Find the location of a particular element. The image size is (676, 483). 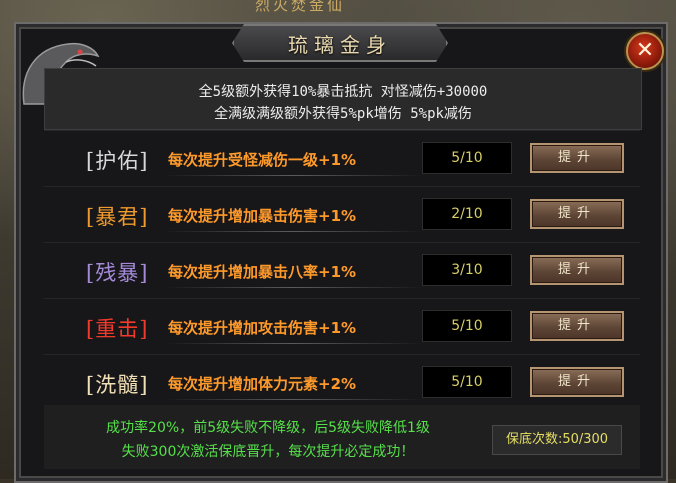

upgrade-description: 每次提升增加攻击伤害+1% is located at coordinates (262, 328).